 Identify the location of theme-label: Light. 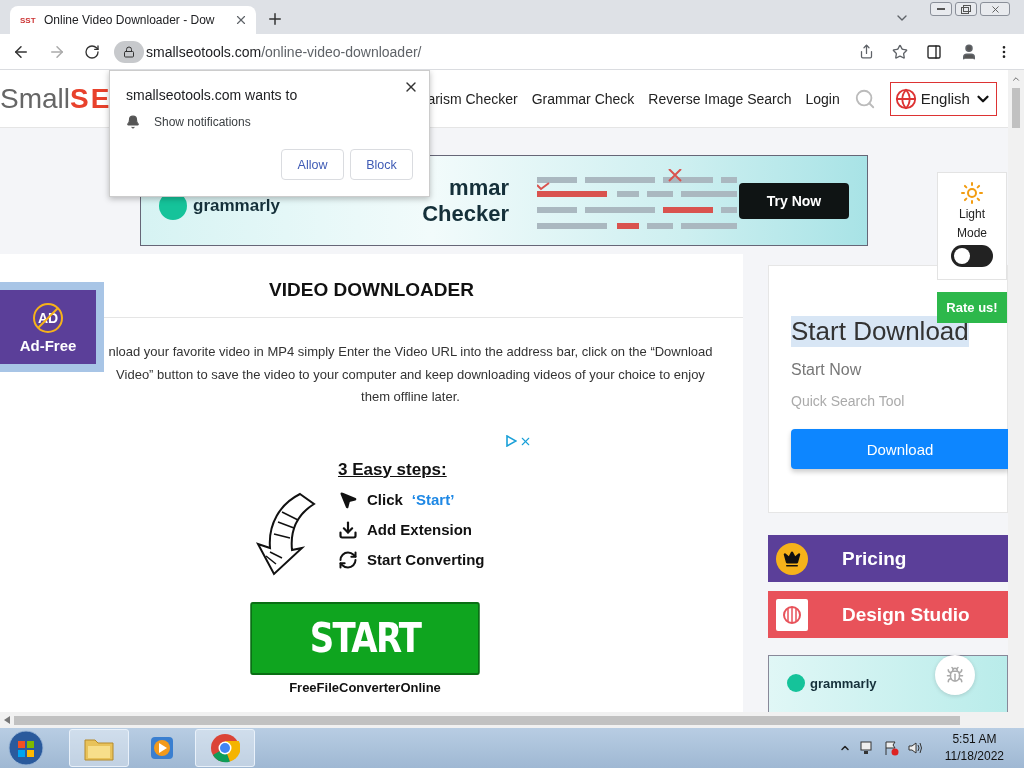
(972, 214).